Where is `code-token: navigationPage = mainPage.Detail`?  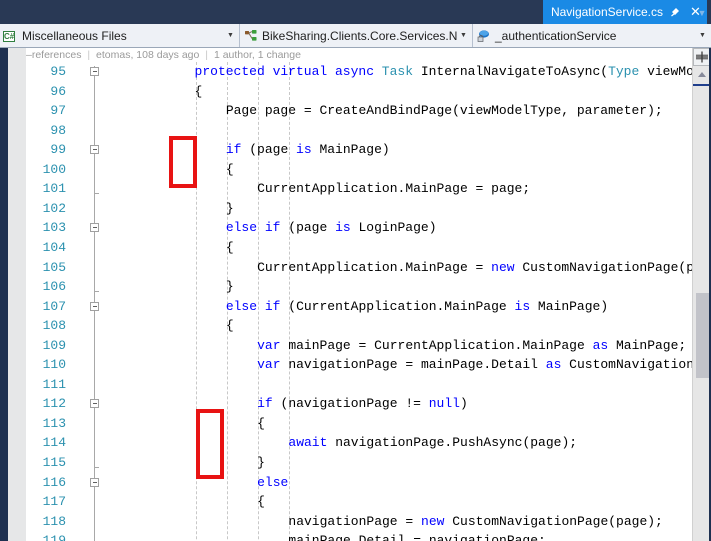 code-token: navigationPage = mainPage.Detail is located at coordinates (413, 365).